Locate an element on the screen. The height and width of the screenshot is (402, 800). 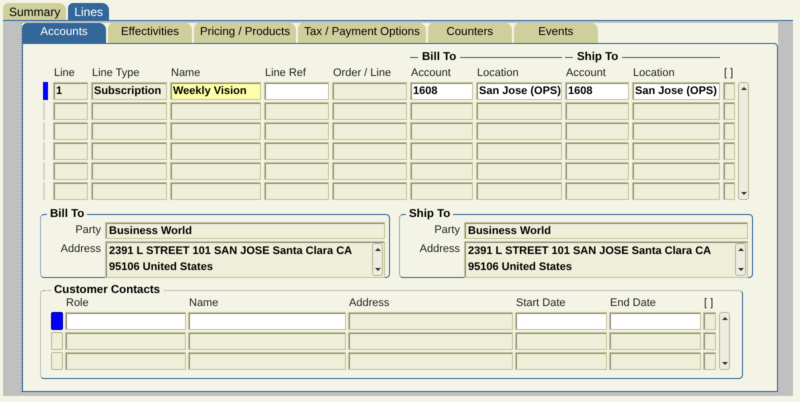
tab: Effectivities is located at coordinates (150, 33).